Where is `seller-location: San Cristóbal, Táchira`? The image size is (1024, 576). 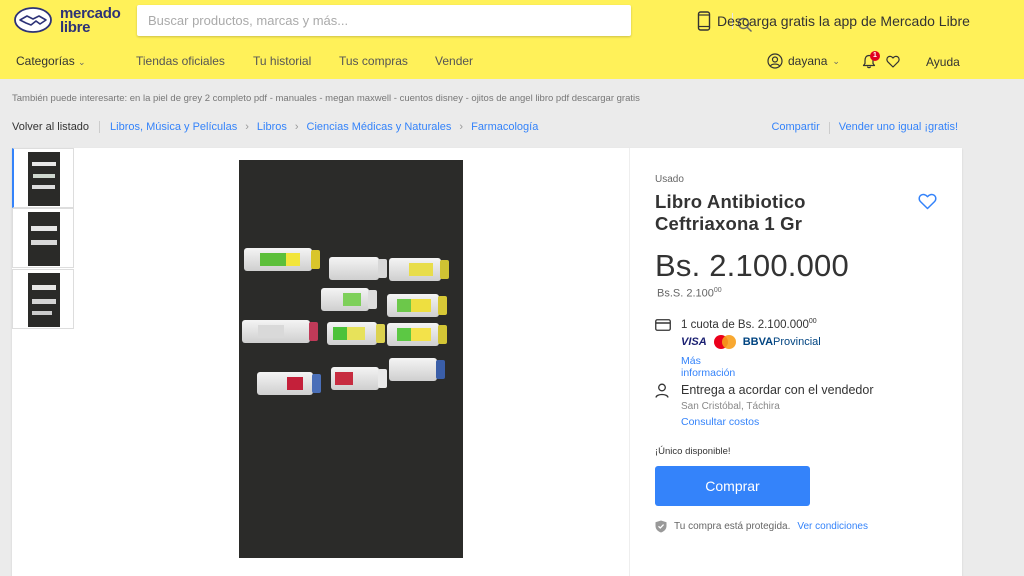
seller-location: San Cristóbal, Táchira is located at coordinates (730, 406).